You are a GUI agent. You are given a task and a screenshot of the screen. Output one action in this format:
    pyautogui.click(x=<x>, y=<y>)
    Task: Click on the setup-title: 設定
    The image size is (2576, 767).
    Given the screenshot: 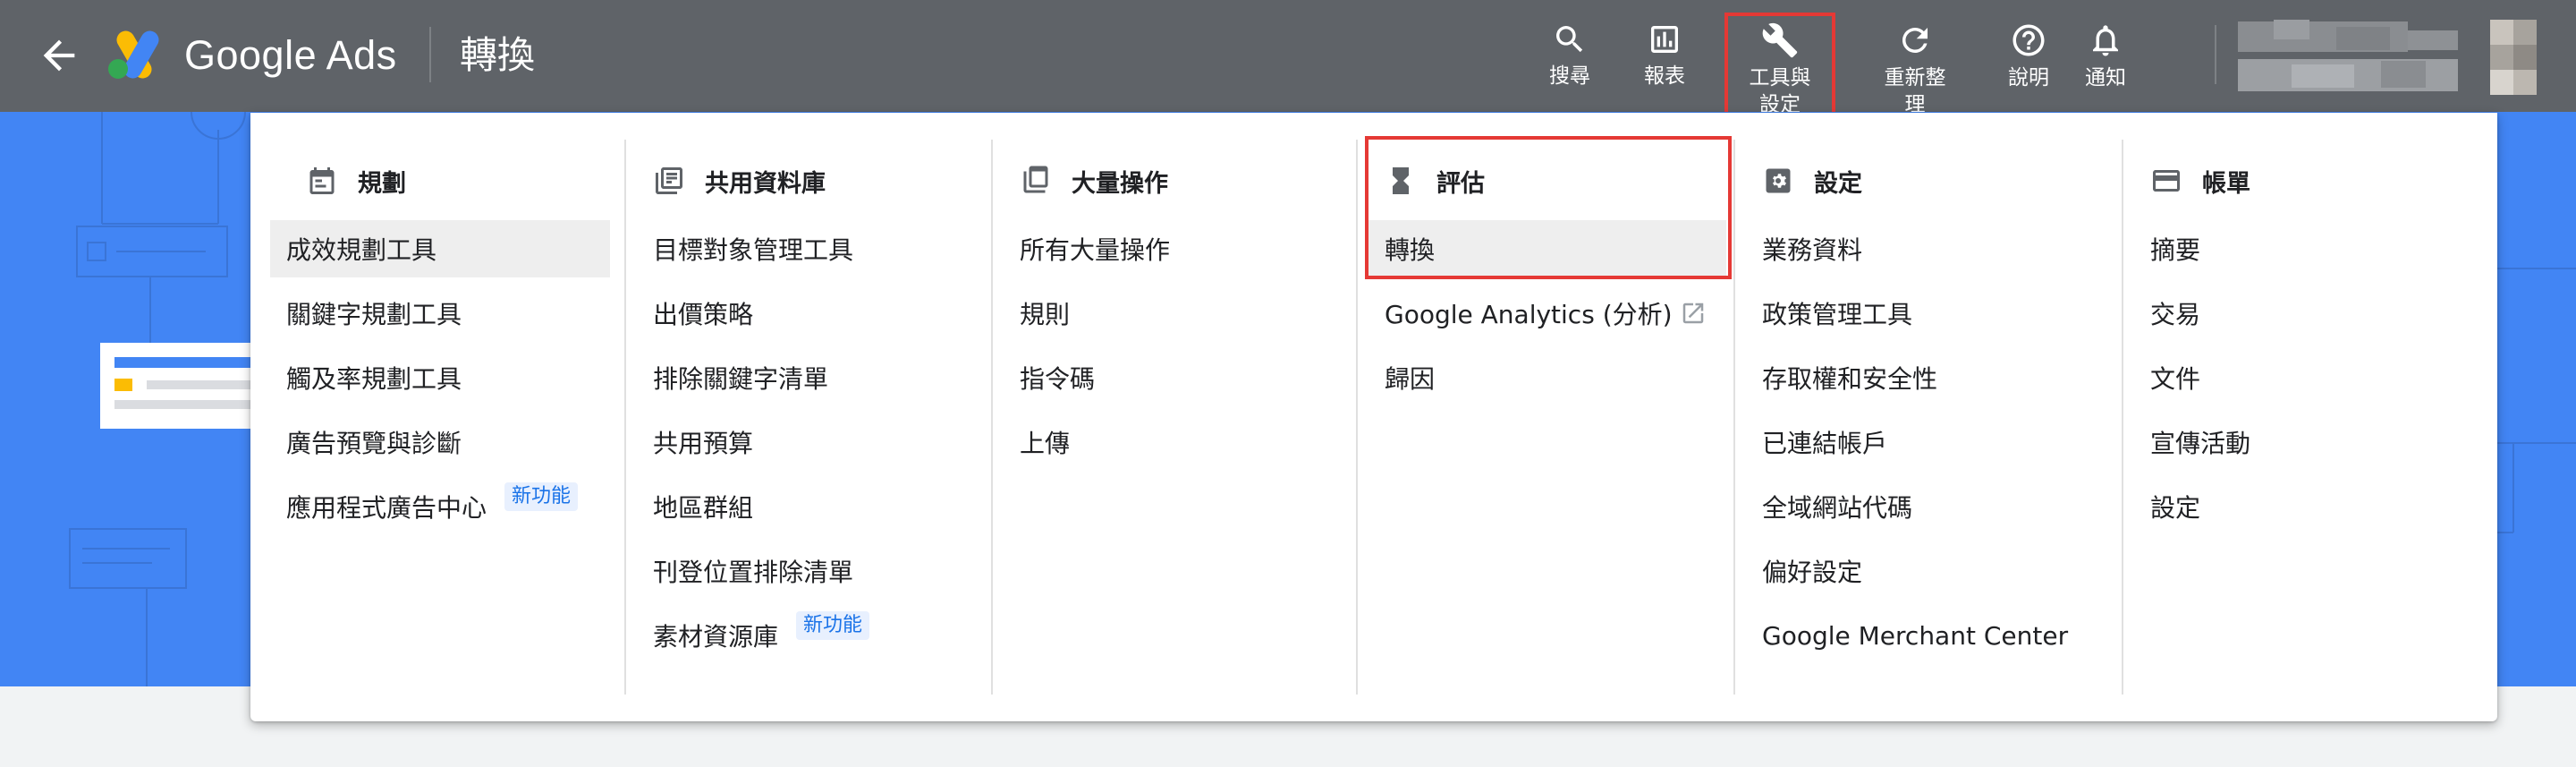 What is the action you would take?
    pyautogui.click(x=1838, y=183)
    